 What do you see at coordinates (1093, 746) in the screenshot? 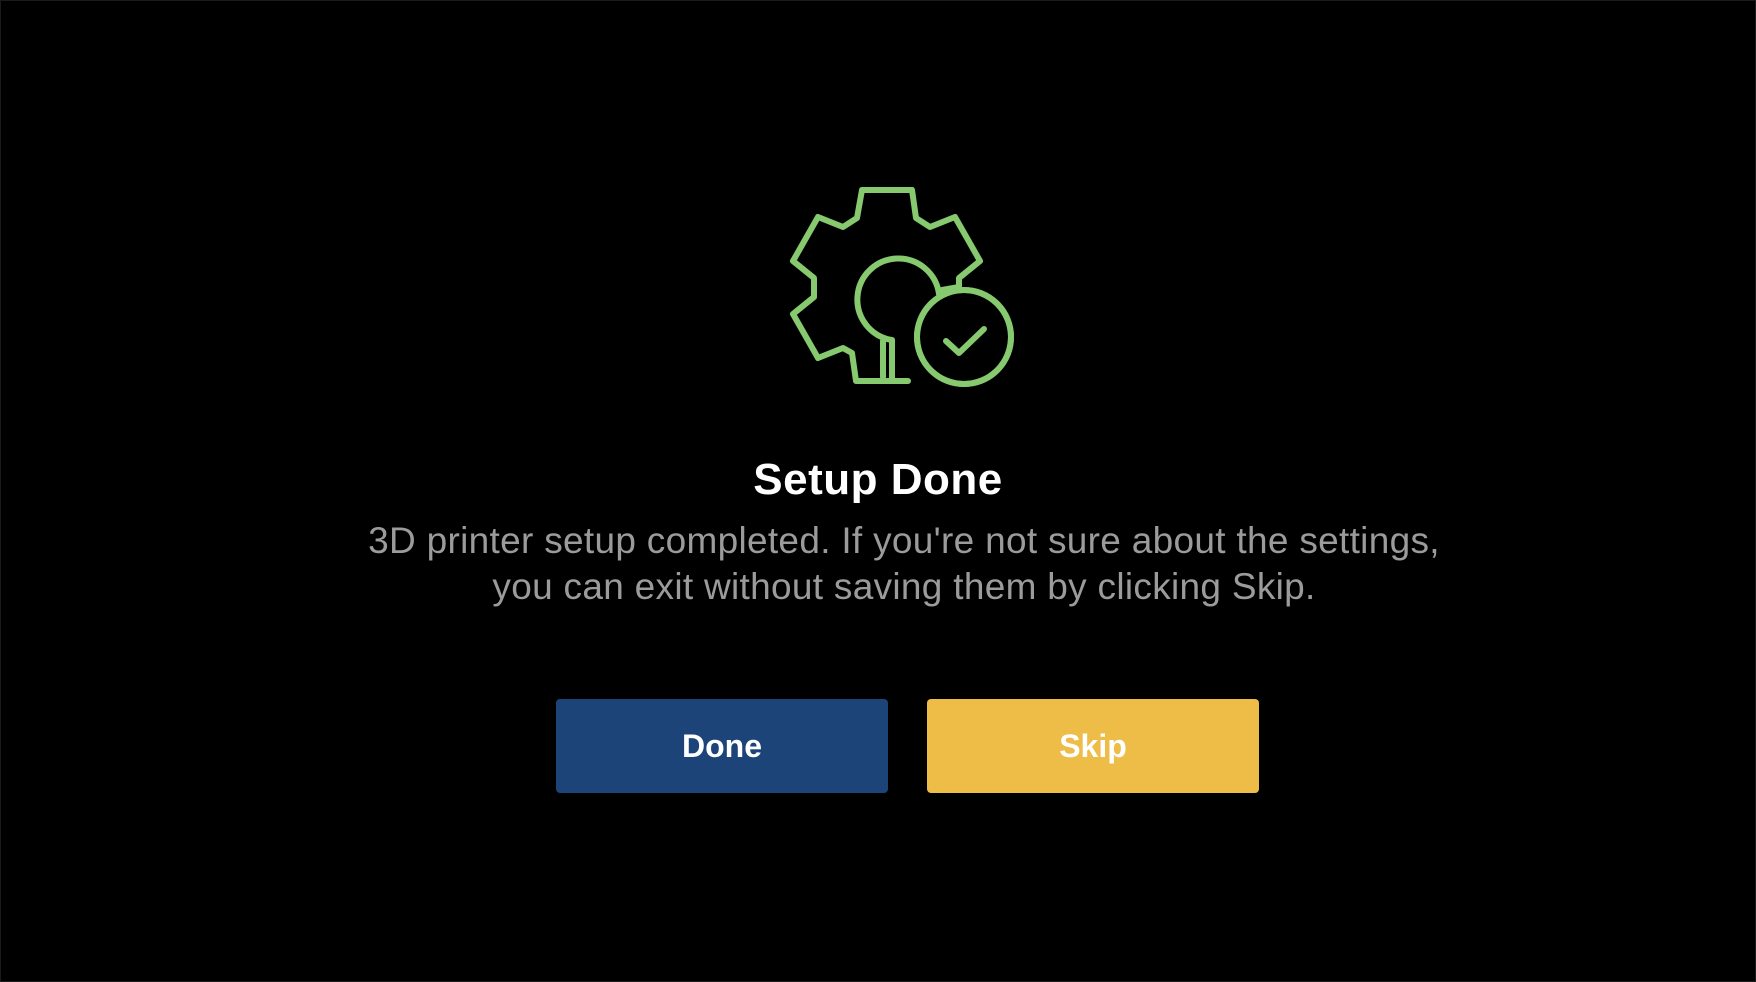
I see `skip-button: Skip` at bounding box center [1093, 746].